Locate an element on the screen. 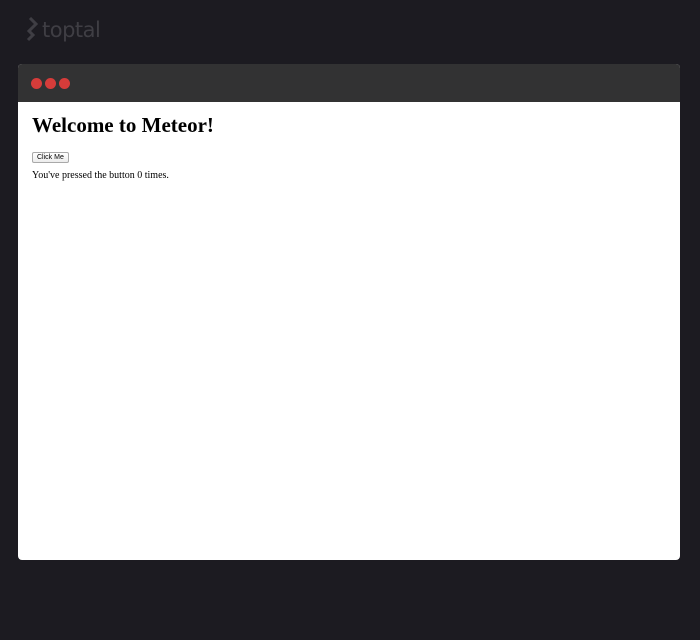 The height and width of the screenshot is (640, 700). press-count-message: You've pressed the button 0 times. is located at coordinates (349, 176).